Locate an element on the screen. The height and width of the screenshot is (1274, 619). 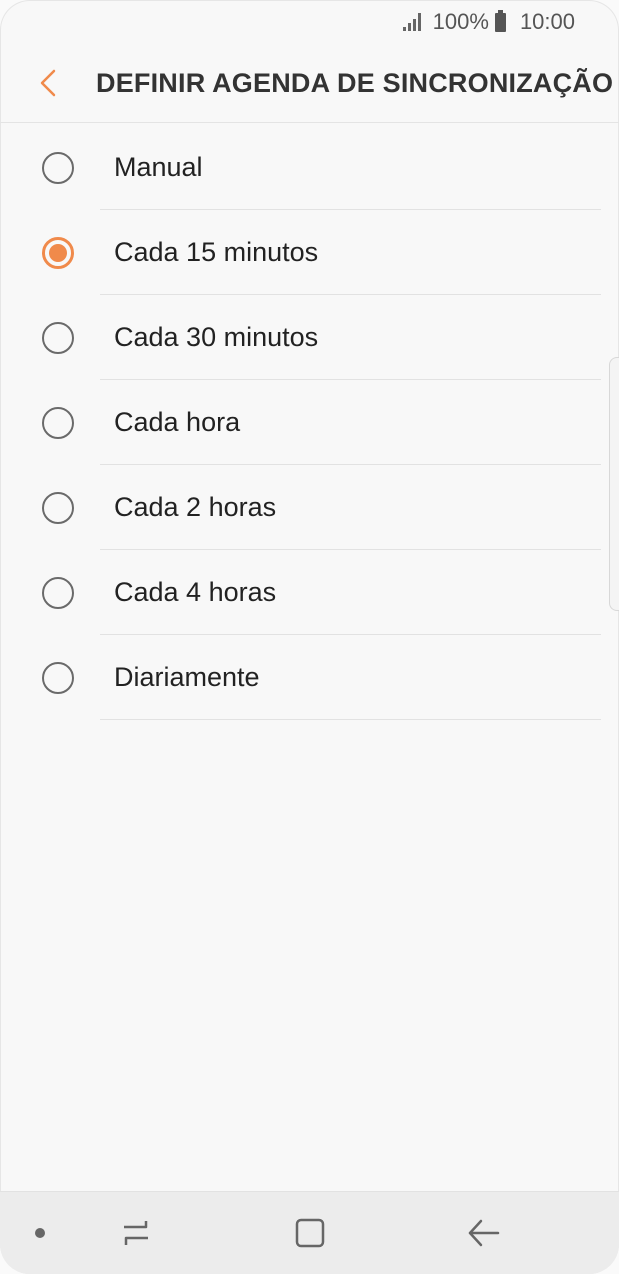
nav-dot-button is located at coordinates (40, 1233).